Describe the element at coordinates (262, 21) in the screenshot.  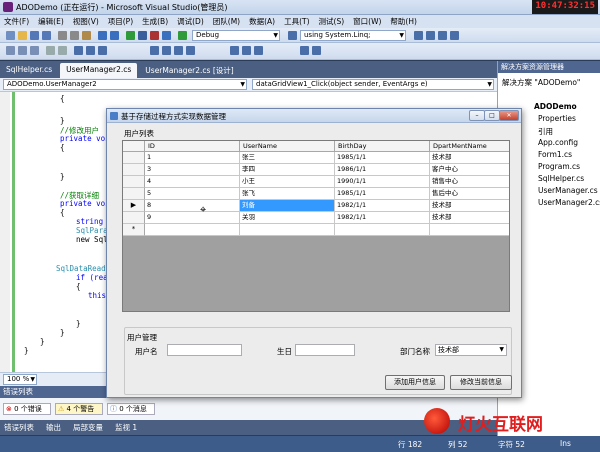
I see `menu-data: 数据(A)` at that location.